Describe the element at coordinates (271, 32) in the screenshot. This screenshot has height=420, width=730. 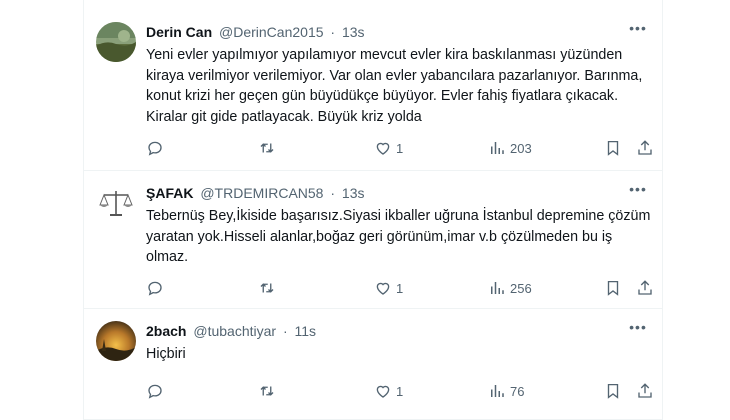
I see `user-handle: @DerinCan2015` at that location.